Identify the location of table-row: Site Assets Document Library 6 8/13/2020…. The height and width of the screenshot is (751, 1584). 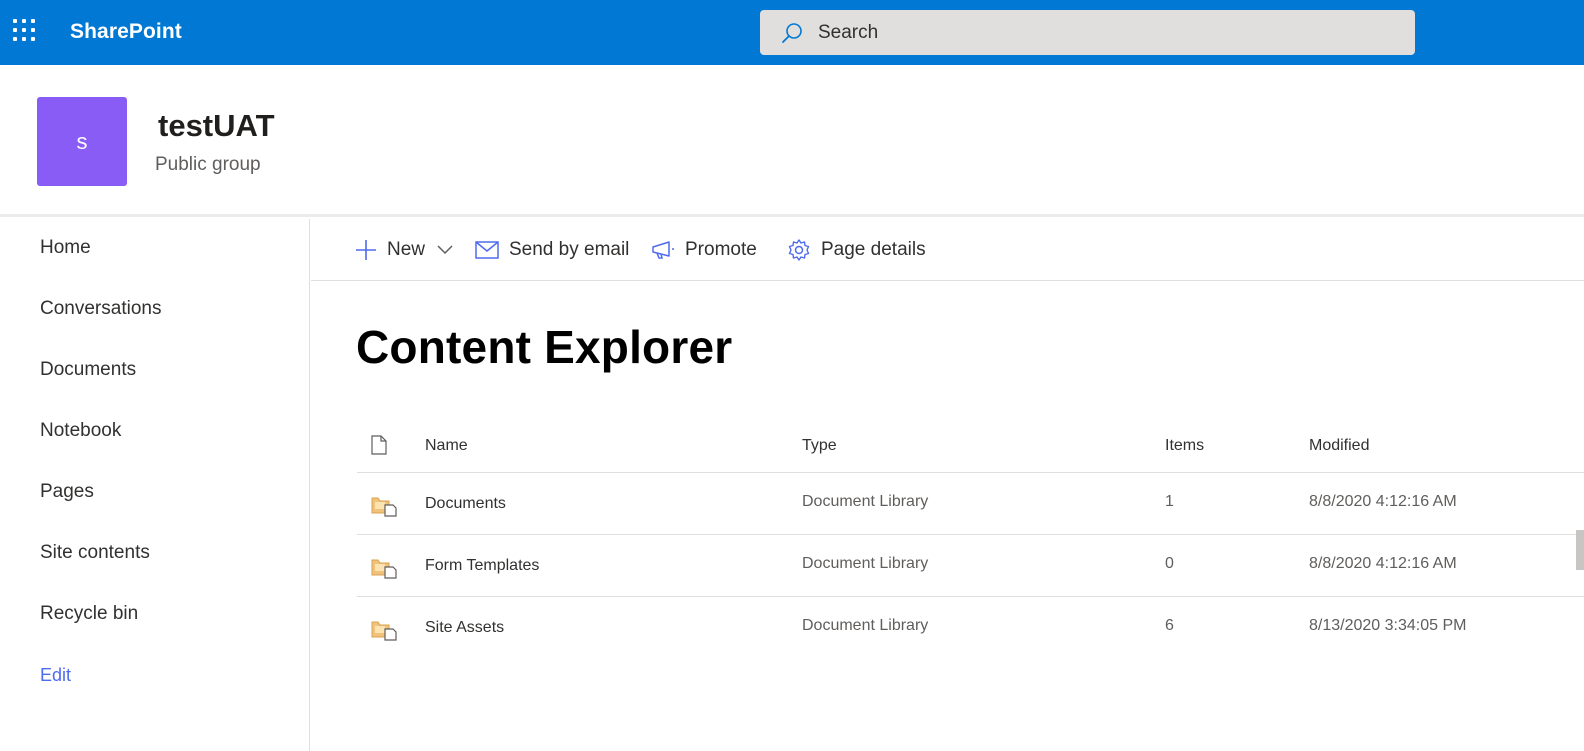
(970, 628).